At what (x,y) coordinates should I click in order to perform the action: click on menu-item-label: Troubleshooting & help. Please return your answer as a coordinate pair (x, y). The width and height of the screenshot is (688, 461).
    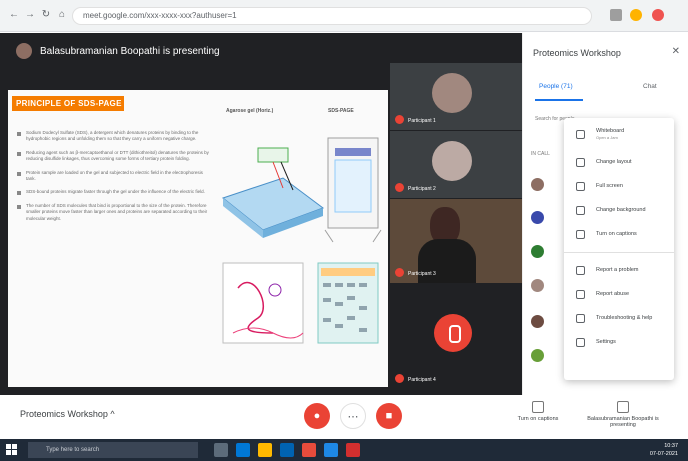
    Looking at the image, I should click on (624, 318).